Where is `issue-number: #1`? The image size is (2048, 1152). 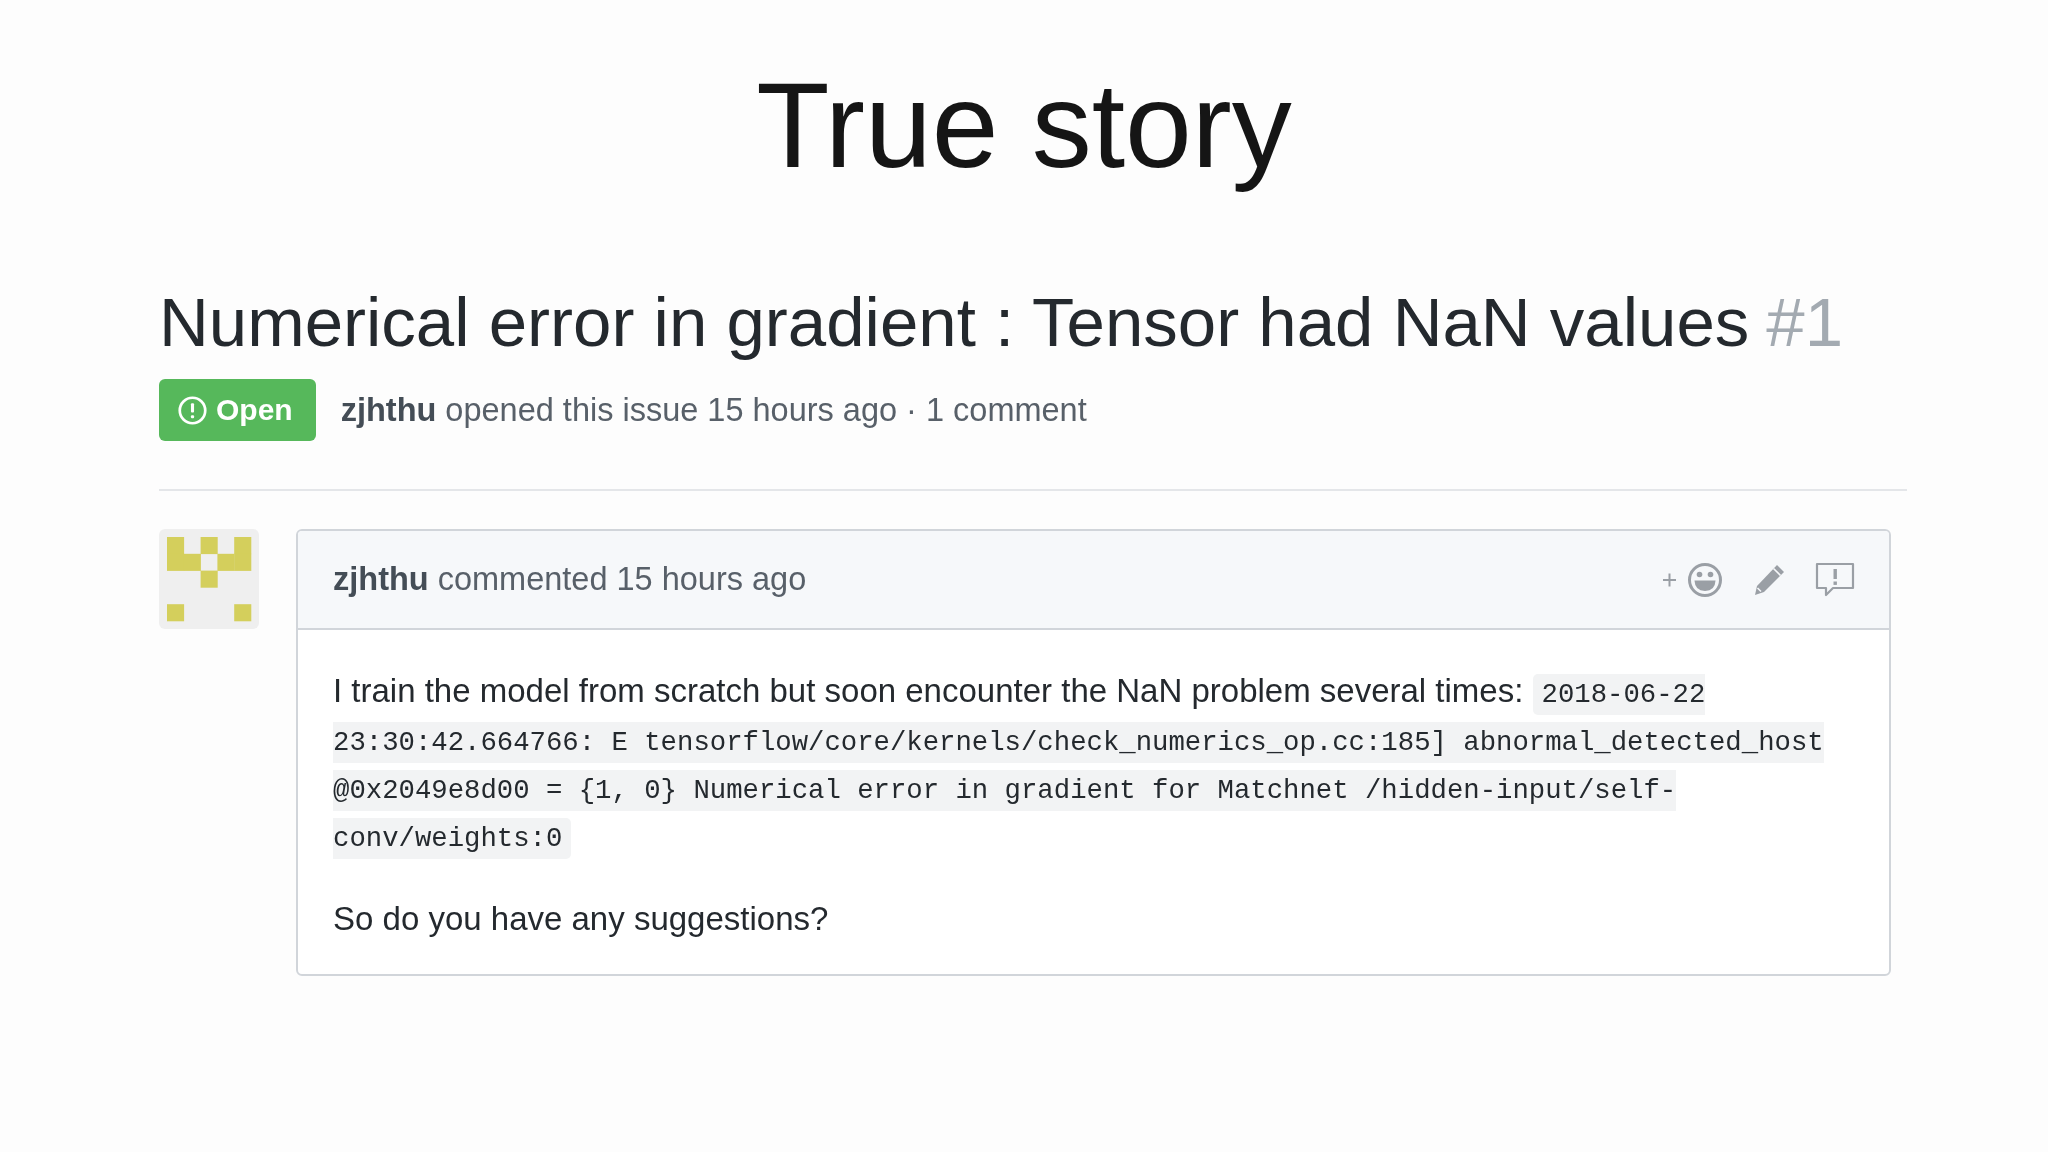 issue-number: #1 is located at coordinates (1805, 323).